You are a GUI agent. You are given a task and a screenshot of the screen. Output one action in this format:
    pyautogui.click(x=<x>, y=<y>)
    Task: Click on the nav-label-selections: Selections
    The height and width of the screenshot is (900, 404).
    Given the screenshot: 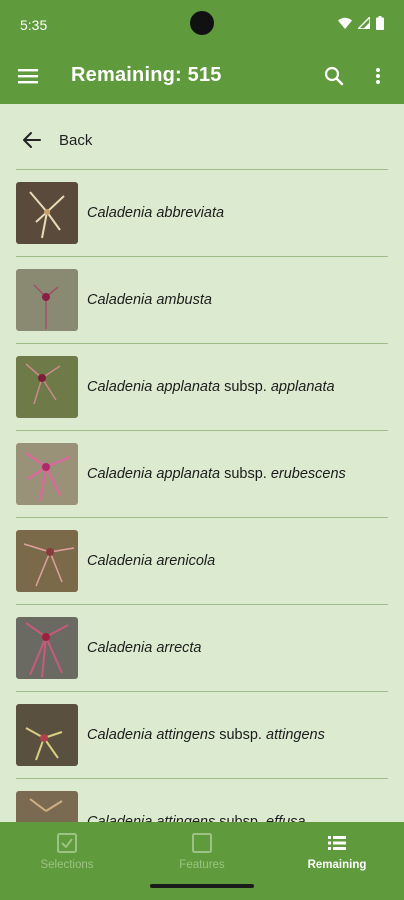 What is the action you would take?
    pyautogui.click(x=67, y=865)
    